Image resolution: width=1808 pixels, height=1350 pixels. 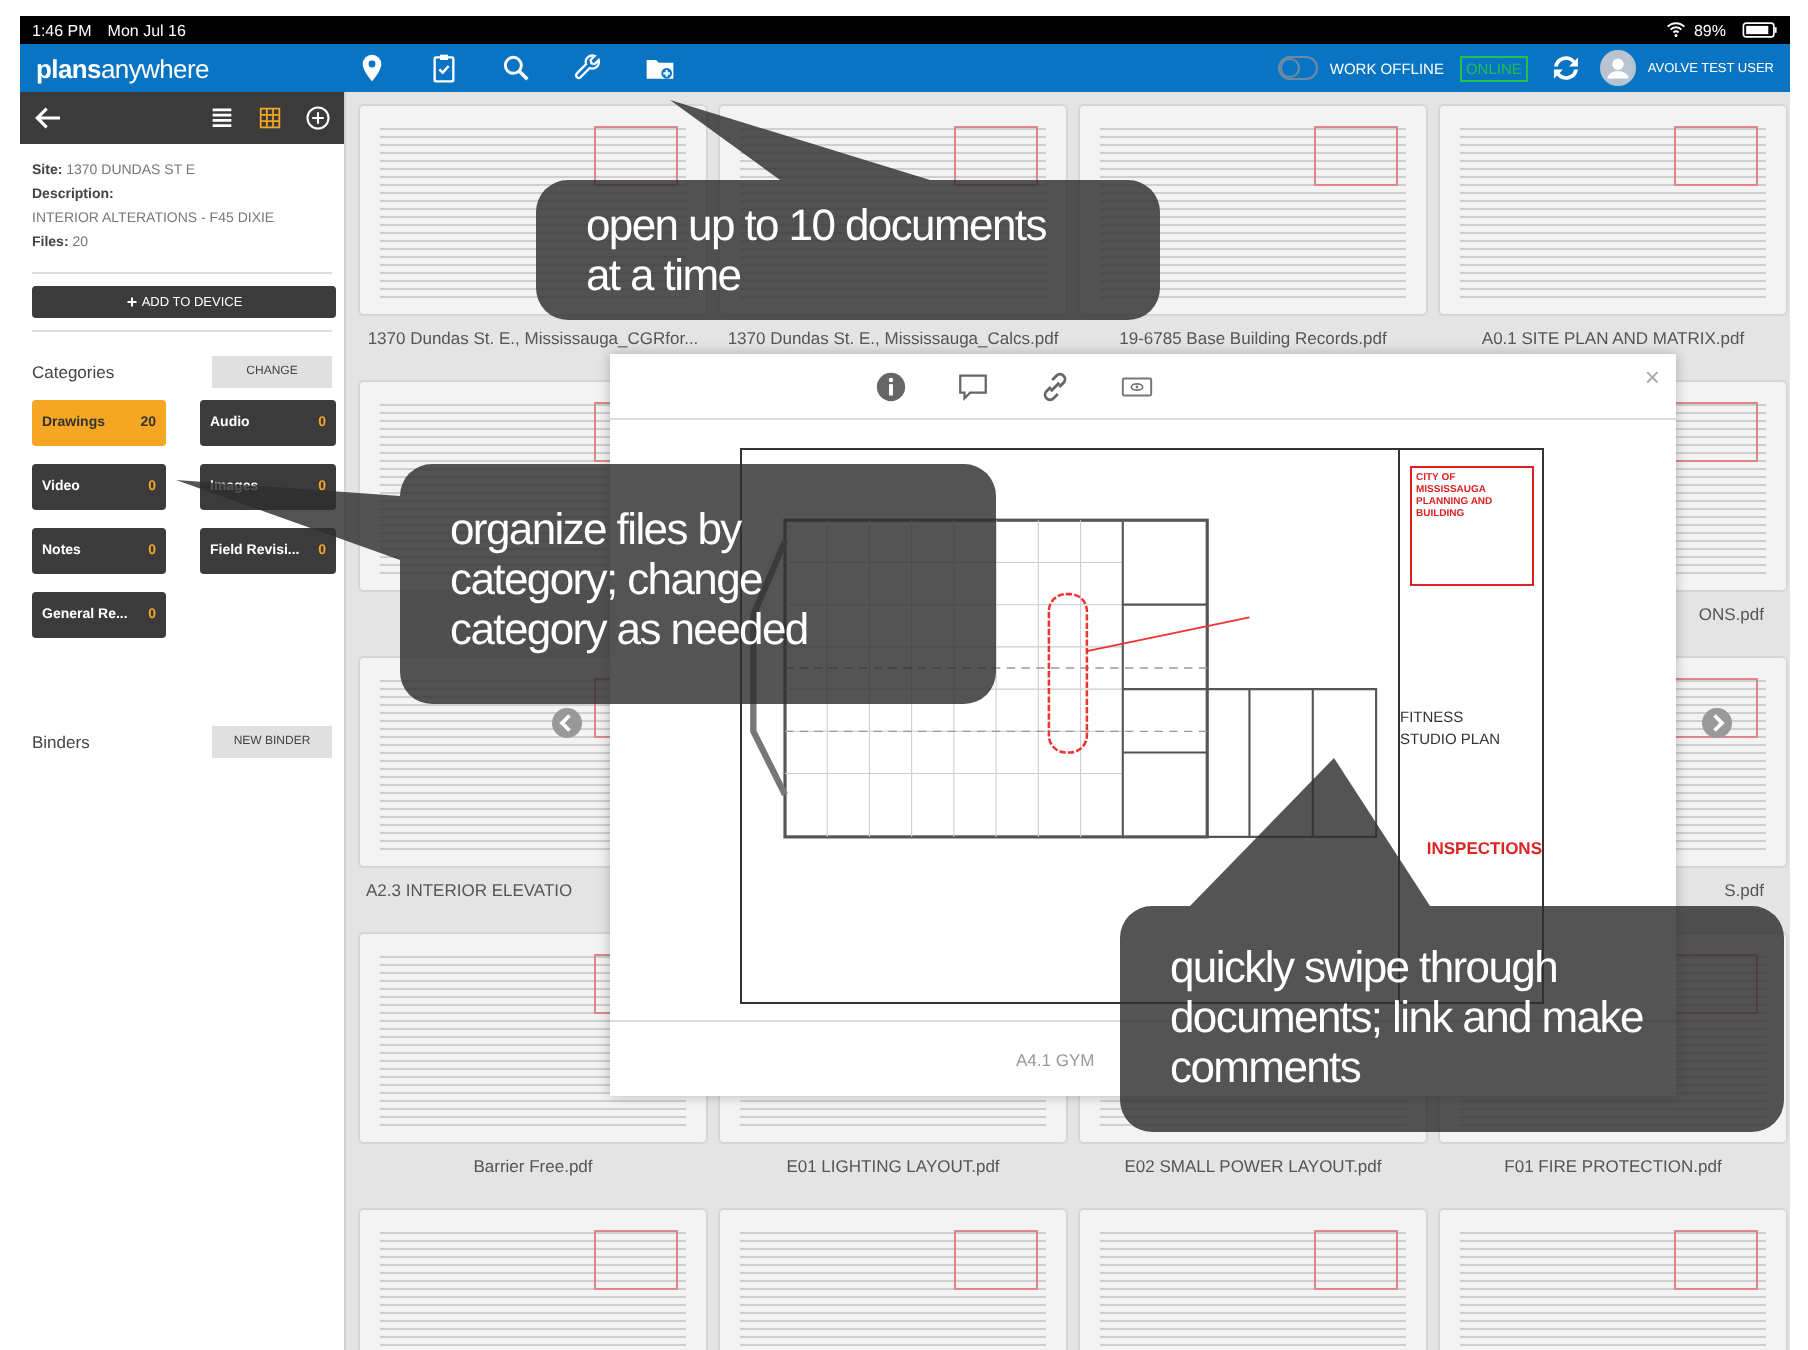 I want to click on list-icon, so click(x=222, y=118).